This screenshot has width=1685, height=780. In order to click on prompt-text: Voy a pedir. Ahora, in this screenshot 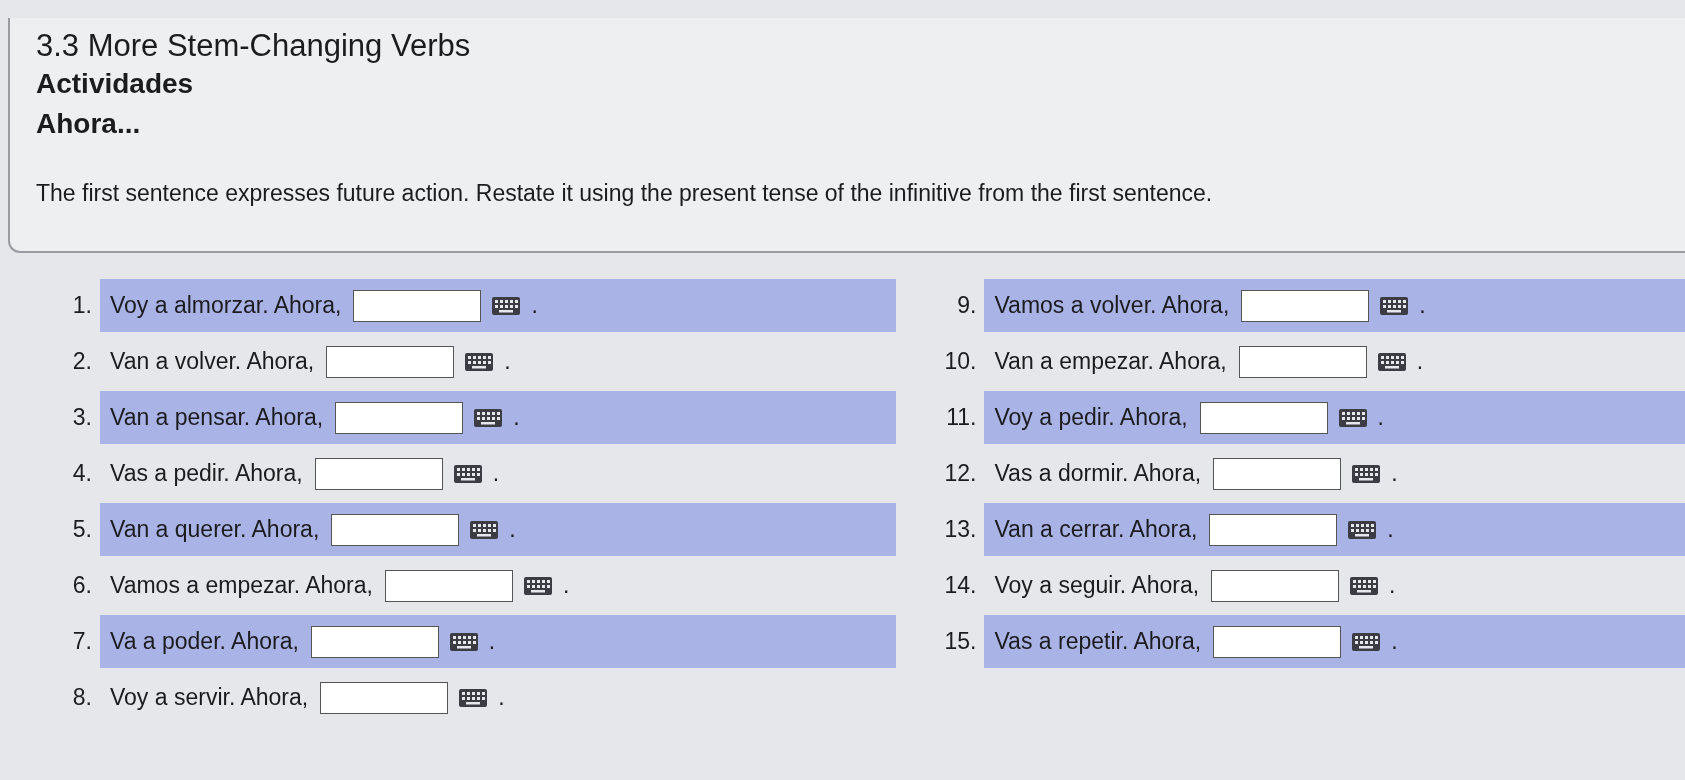, I will do `click(1091, 417)`.